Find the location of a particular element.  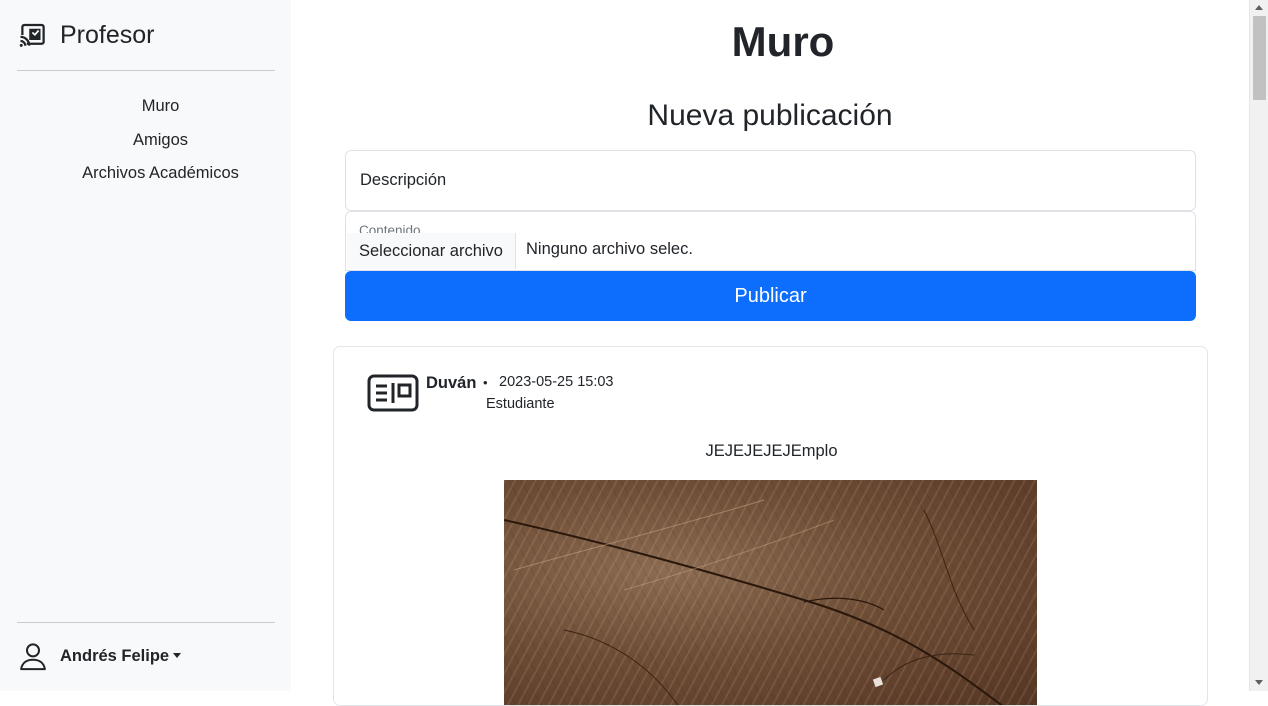

user-menu: Andrés Felipe is located at coordinates (100, 656).